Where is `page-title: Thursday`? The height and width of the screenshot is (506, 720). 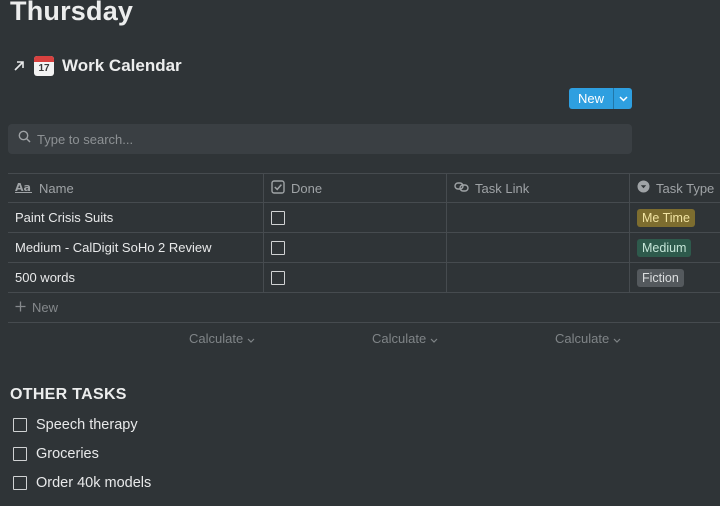 page-title: Thursday is located at coordinates (72, 13).